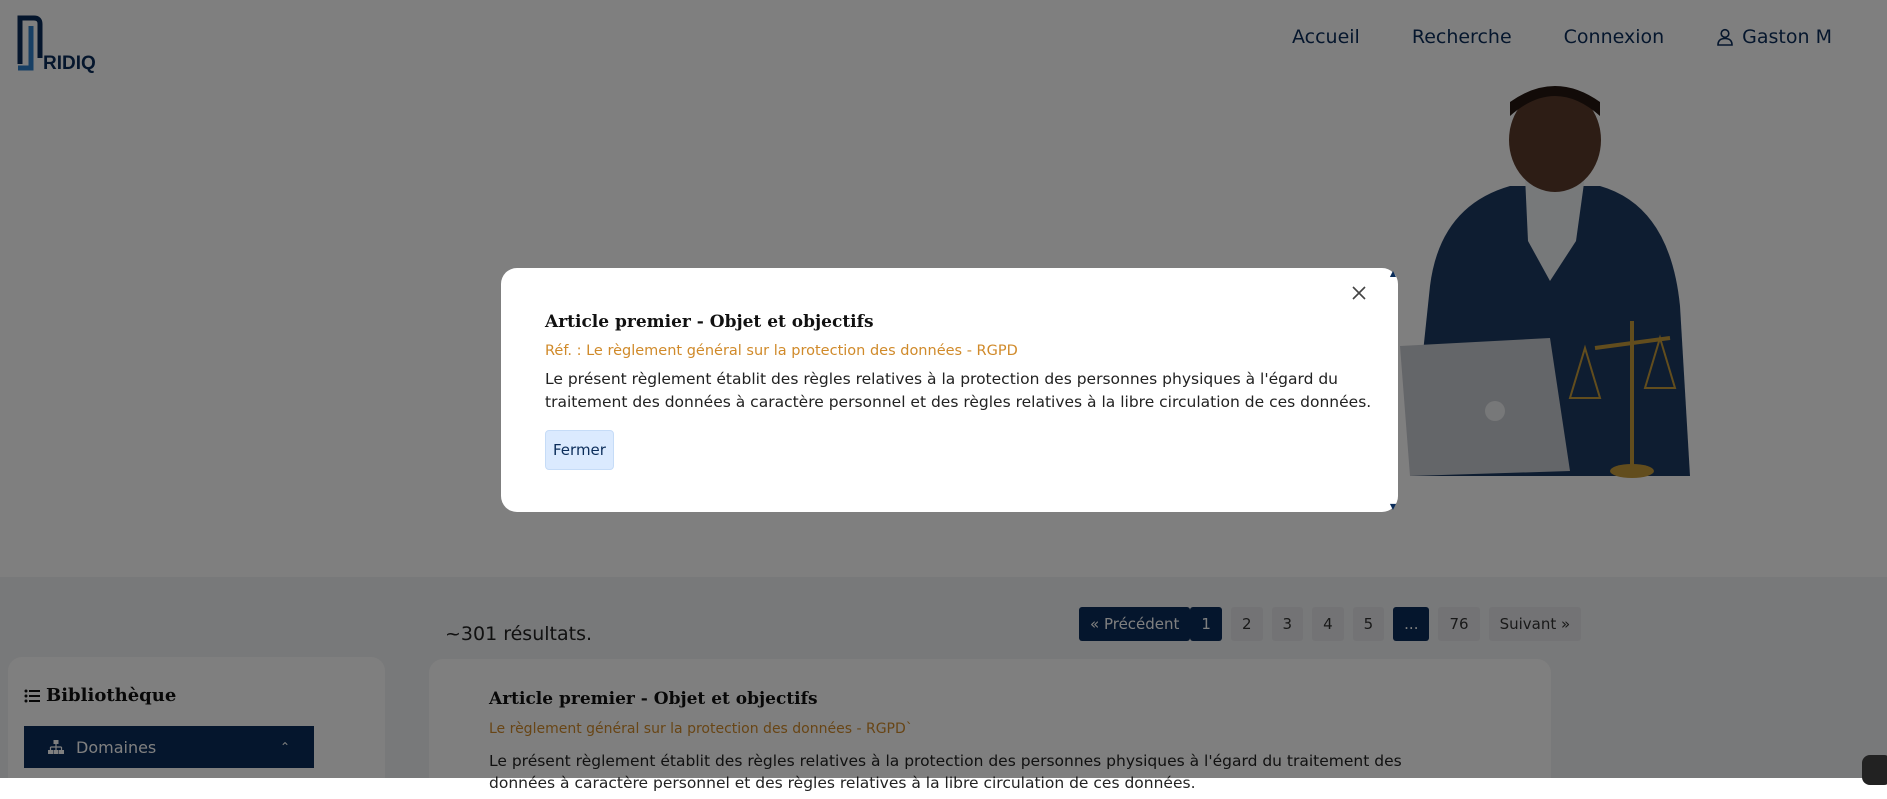  I want to click on modal-title: Article premier - Objet et objectifs, so click(709, 322).